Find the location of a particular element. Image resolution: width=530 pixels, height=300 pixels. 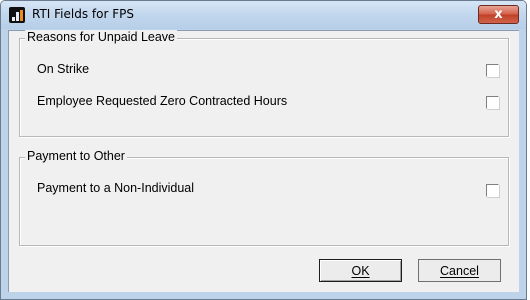

checkbox-payment-non-individual is located at coordinates (492, 190).